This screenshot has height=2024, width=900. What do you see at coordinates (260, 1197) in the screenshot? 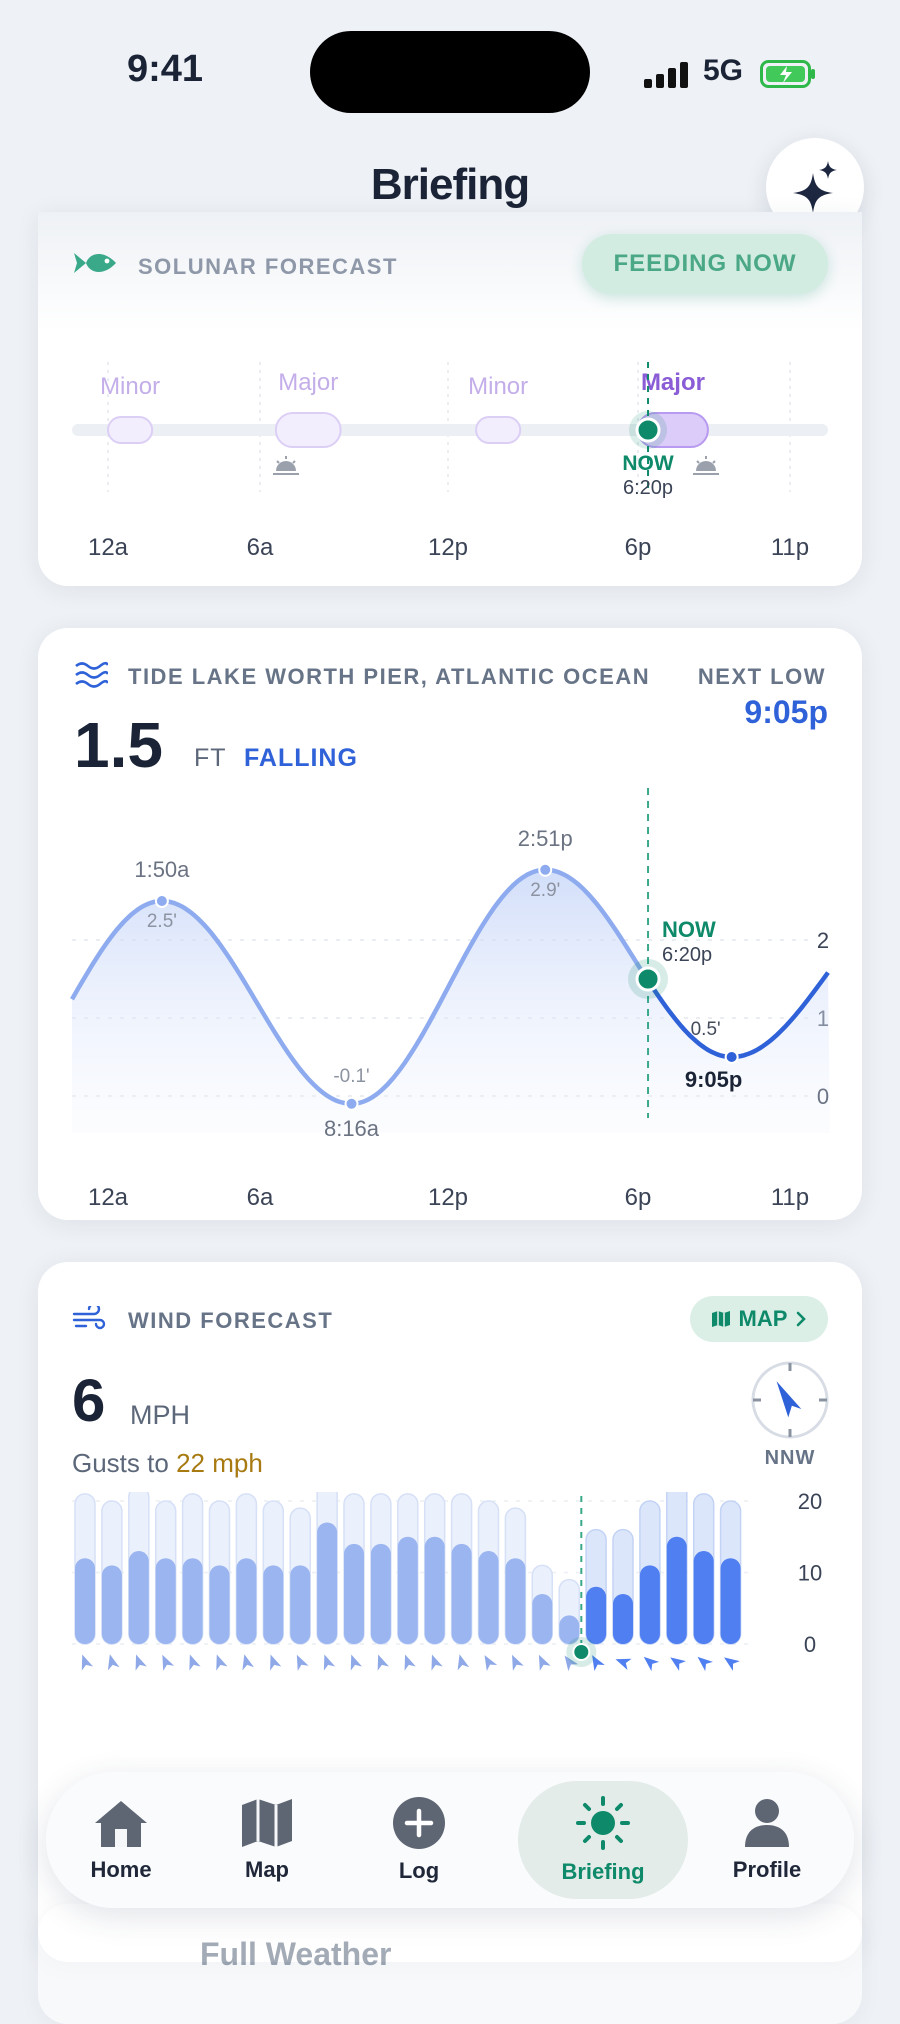
I see `tide-x-tick: 6a` at bounding box center [260, 1197].